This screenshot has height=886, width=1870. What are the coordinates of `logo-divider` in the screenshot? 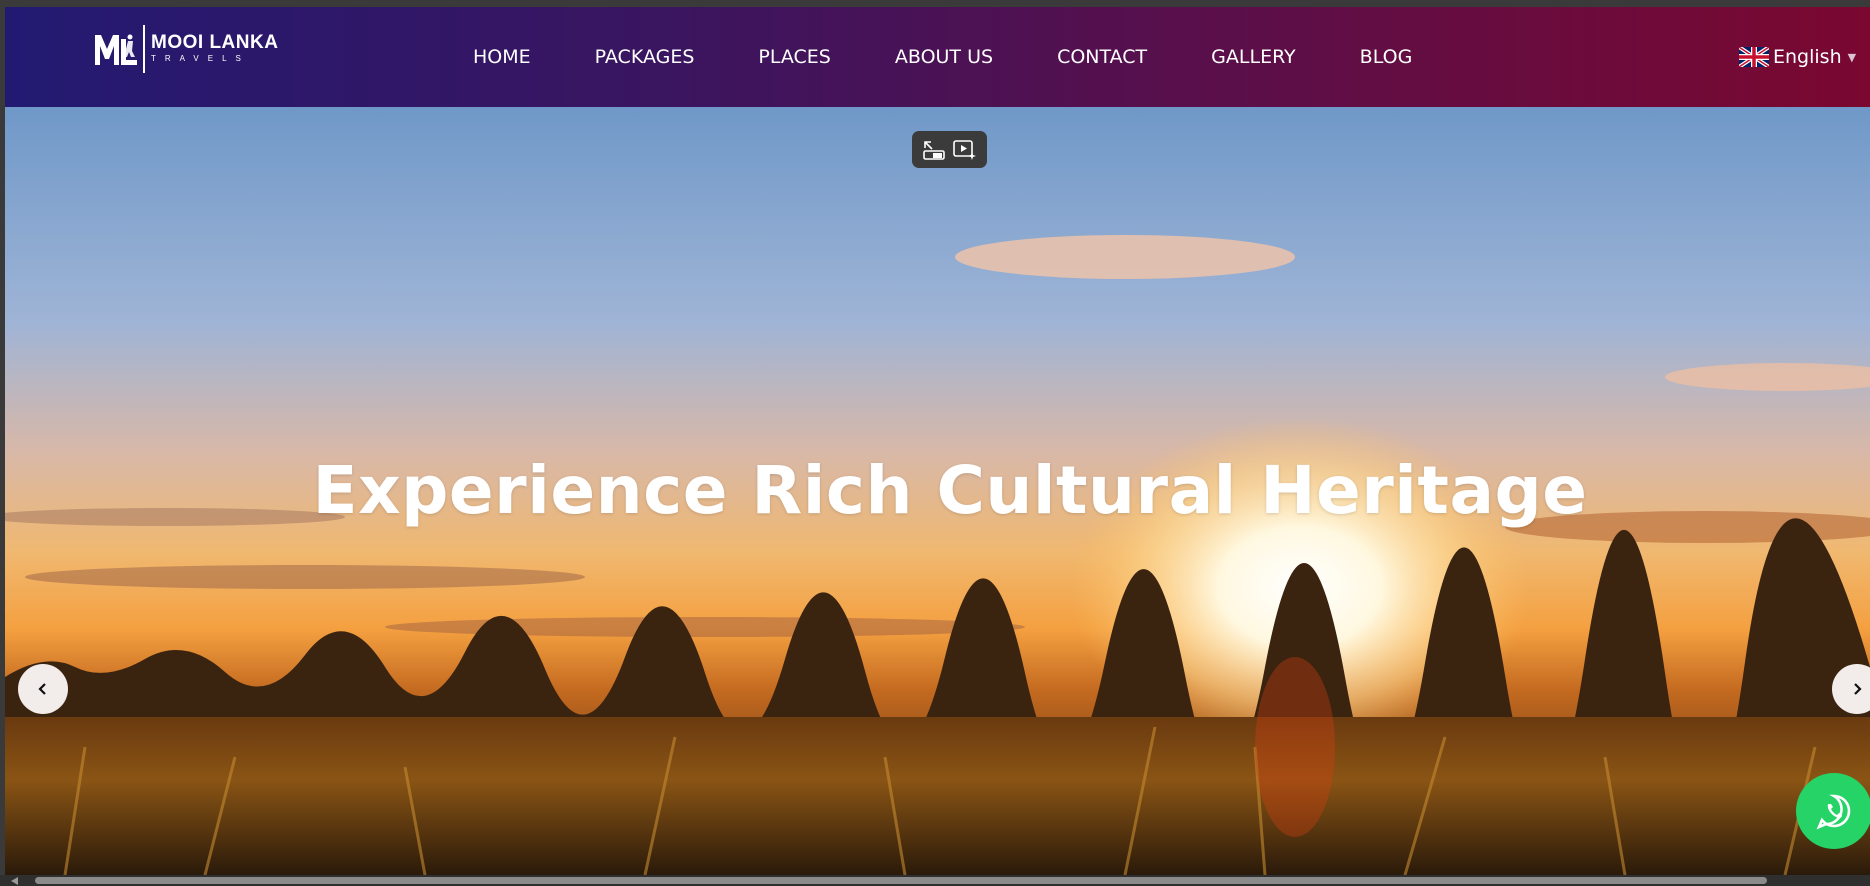 It's located at (144, 49).